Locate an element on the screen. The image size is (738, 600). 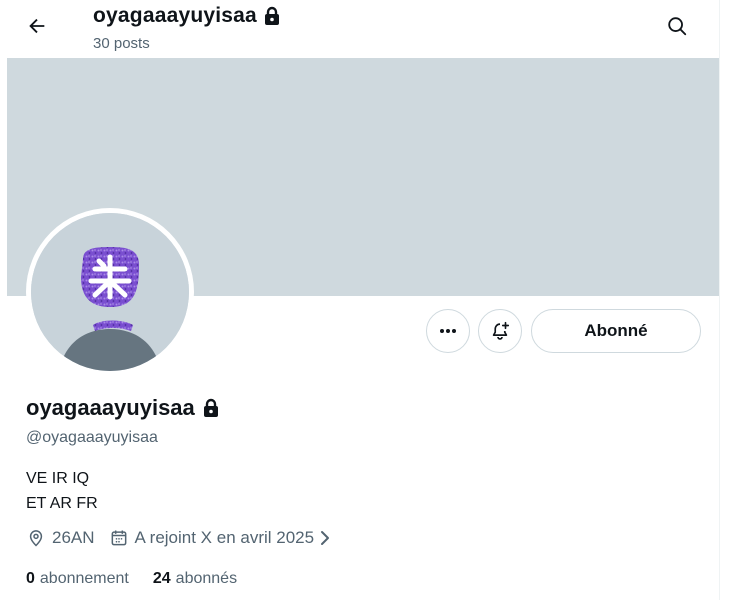
location: 26AN is located at coordinates (60, 538).